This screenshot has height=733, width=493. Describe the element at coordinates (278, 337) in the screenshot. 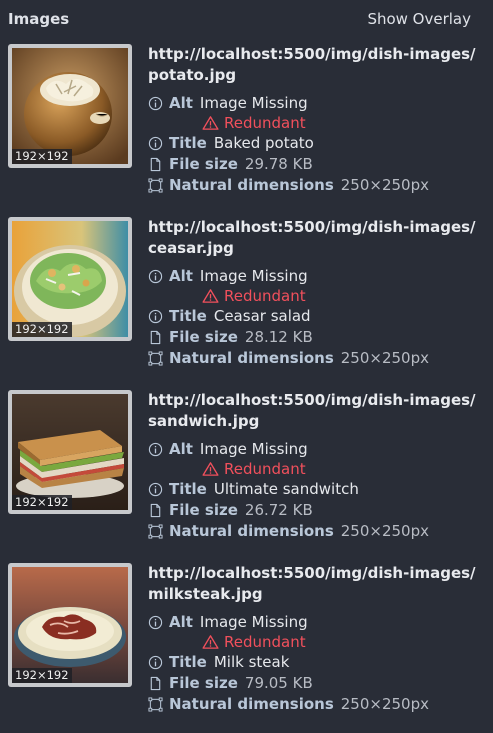

I see `file-size-value: 28.12 KB` at that location.